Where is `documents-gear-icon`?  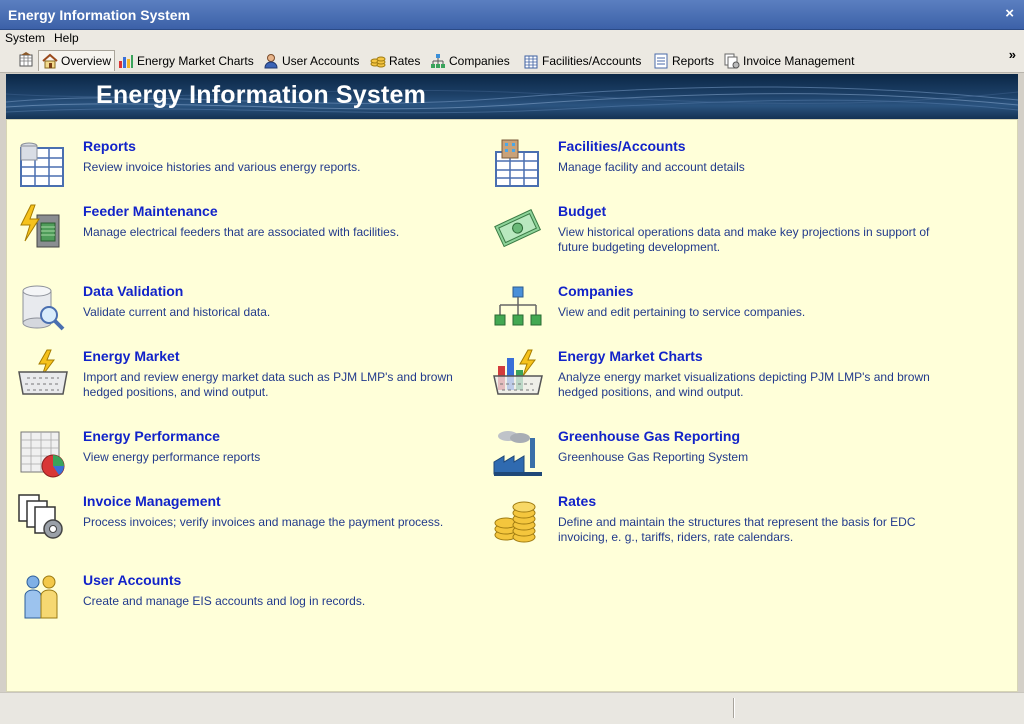
documents-gear-icon is located at coordinates (40, 516).